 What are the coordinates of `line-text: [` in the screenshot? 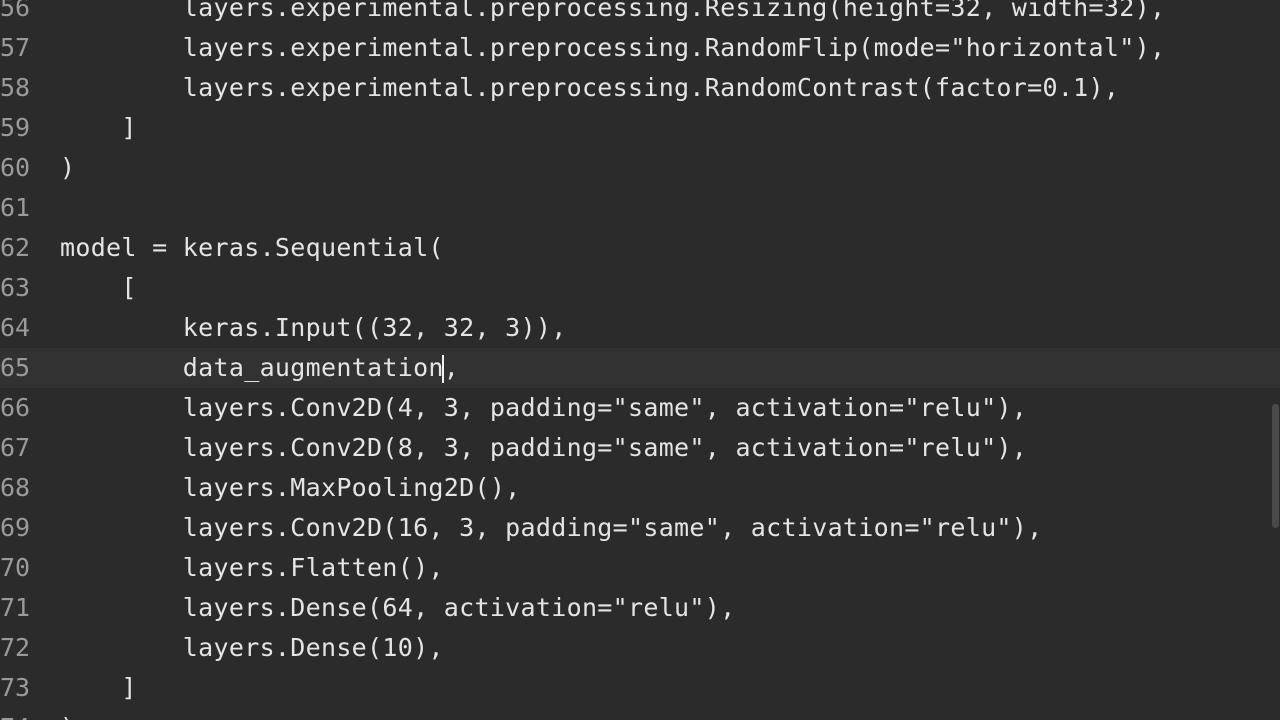 It's located at (98, 288).